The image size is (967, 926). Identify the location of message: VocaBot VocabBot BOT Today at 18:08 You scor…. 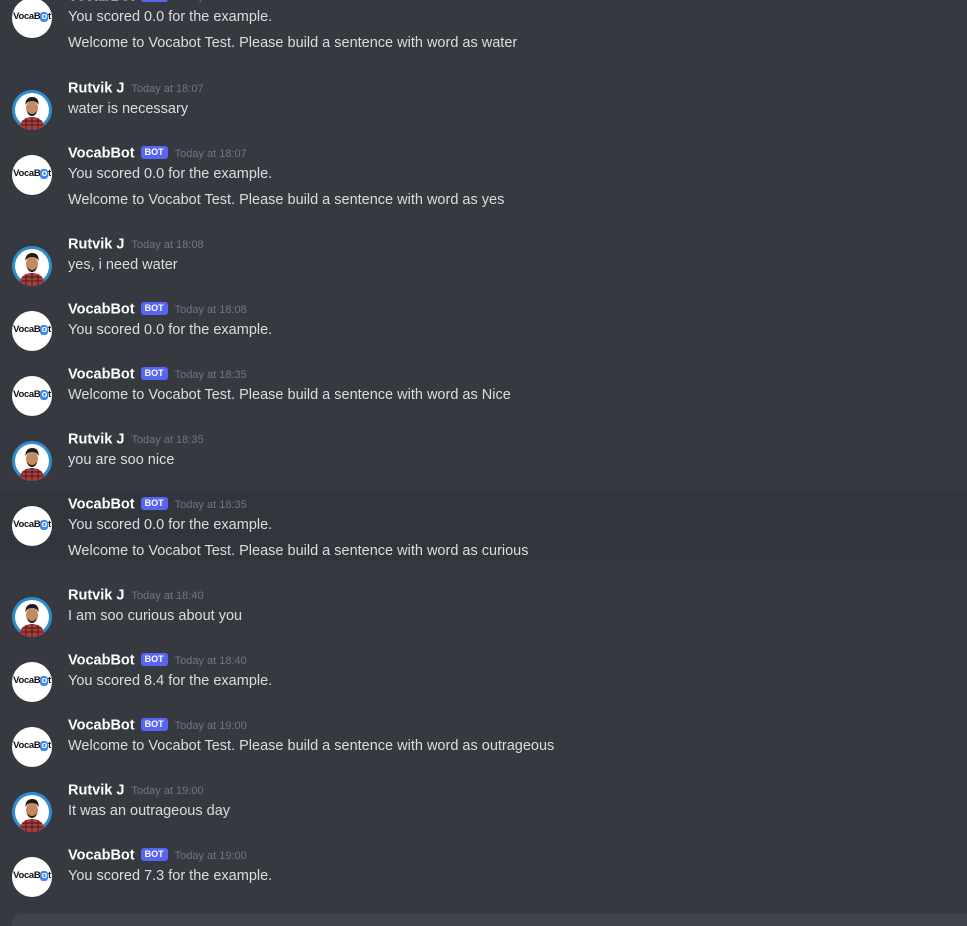
(483, 323).